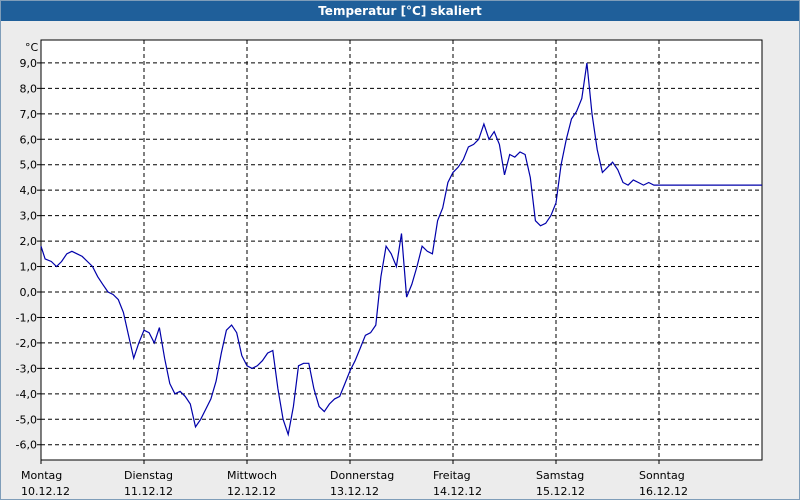 The width and height of the screenshot is (800, 500). Describe the element at coordinates (452, 475) in the screenshot. I see `x-tick-day-label: Freitag` at that location.